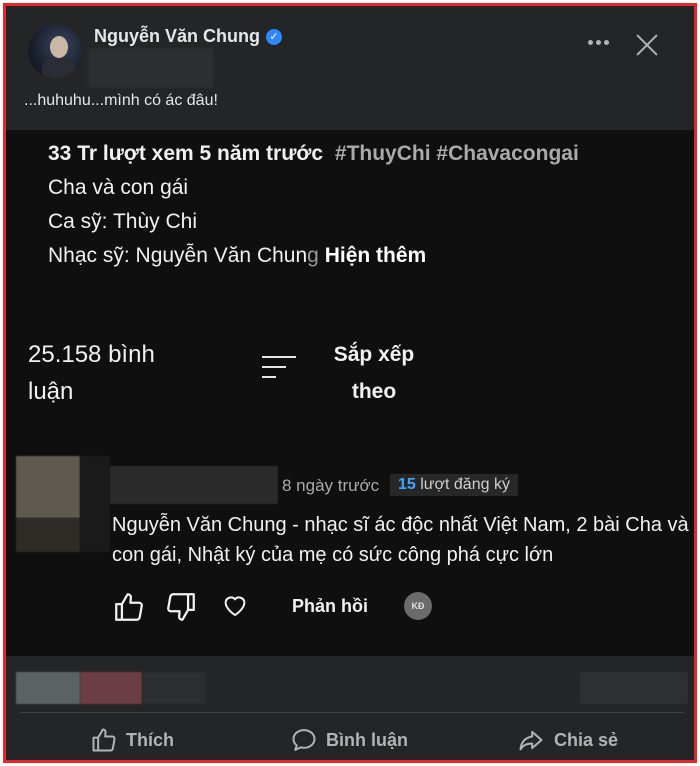 This screenshot has height=766, width=700. I want to click on share-button: Chia sẻ, so click(567, 740).